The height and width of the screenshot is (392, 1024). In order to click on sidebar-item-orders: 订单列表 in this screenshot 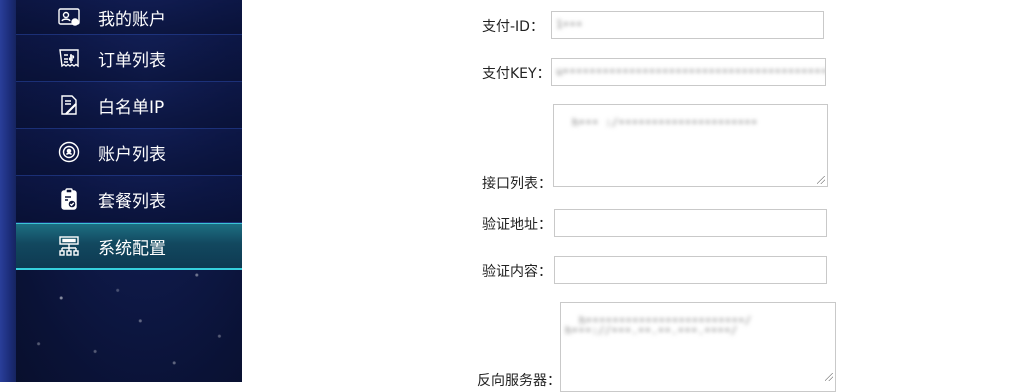, I will do `click(129, 58)`.